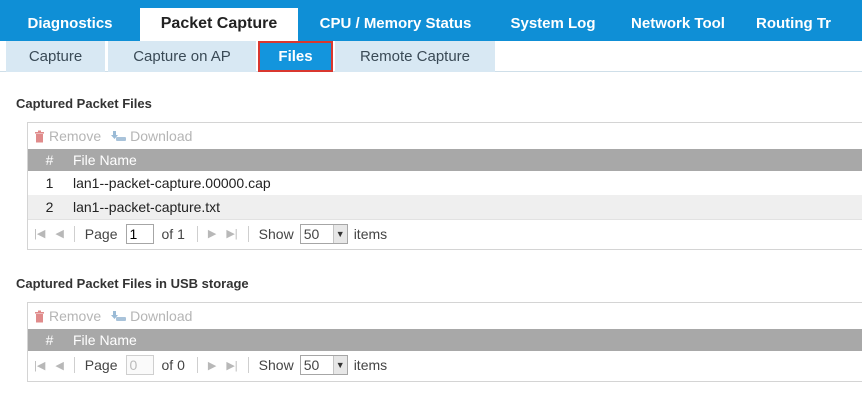  I want to click on table-row: 2 lan1--packet-capture.txt, so click(445, 207).